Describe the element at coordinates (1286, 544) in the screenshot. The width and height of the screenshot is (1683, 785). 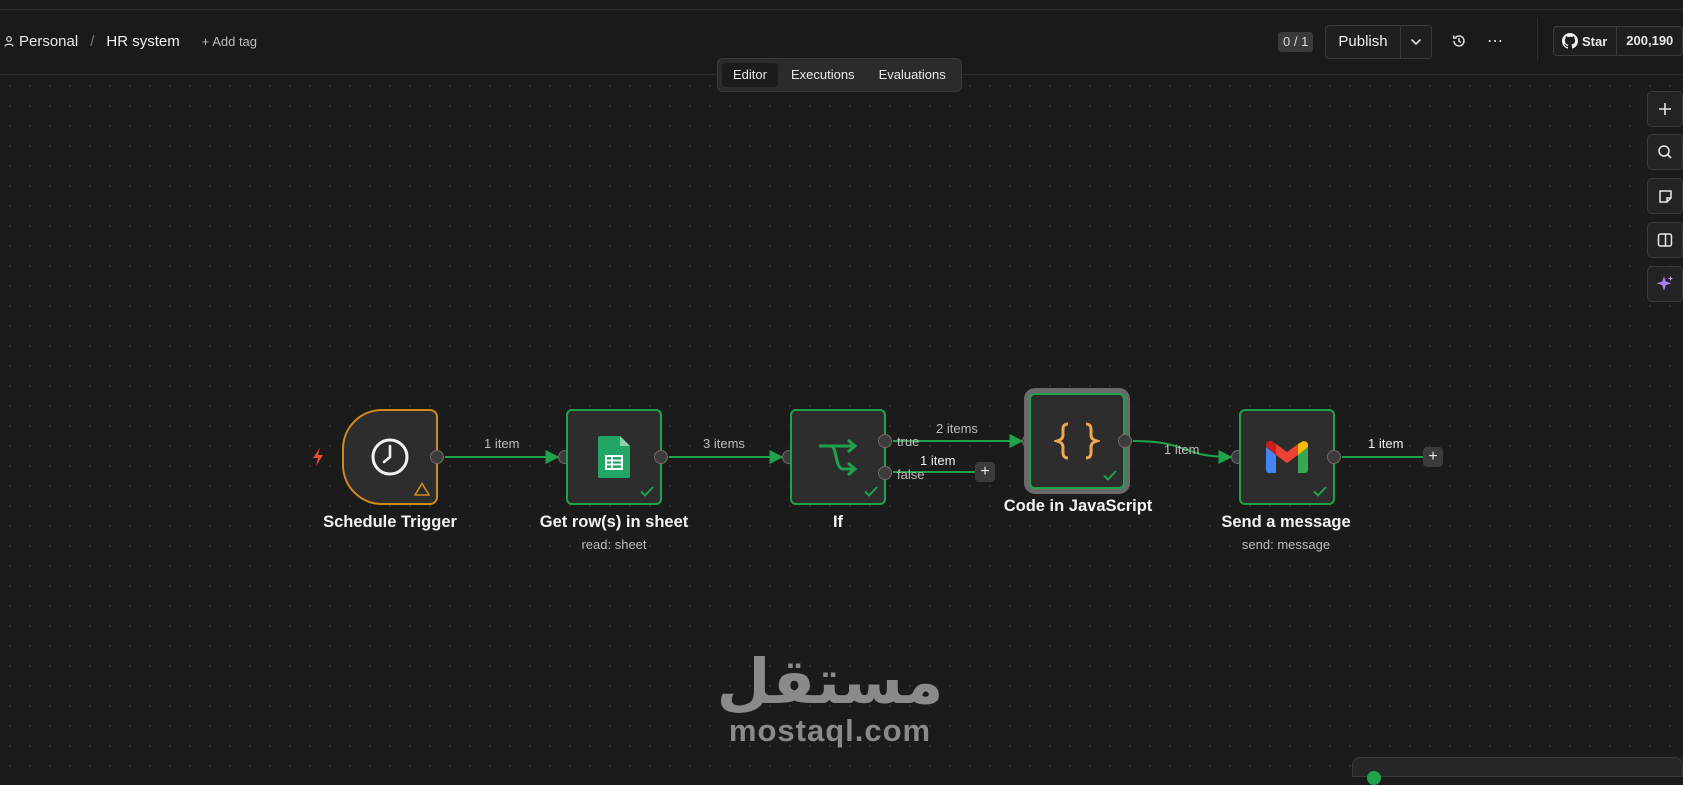
I see `node-subtitle: send: message` at that location.